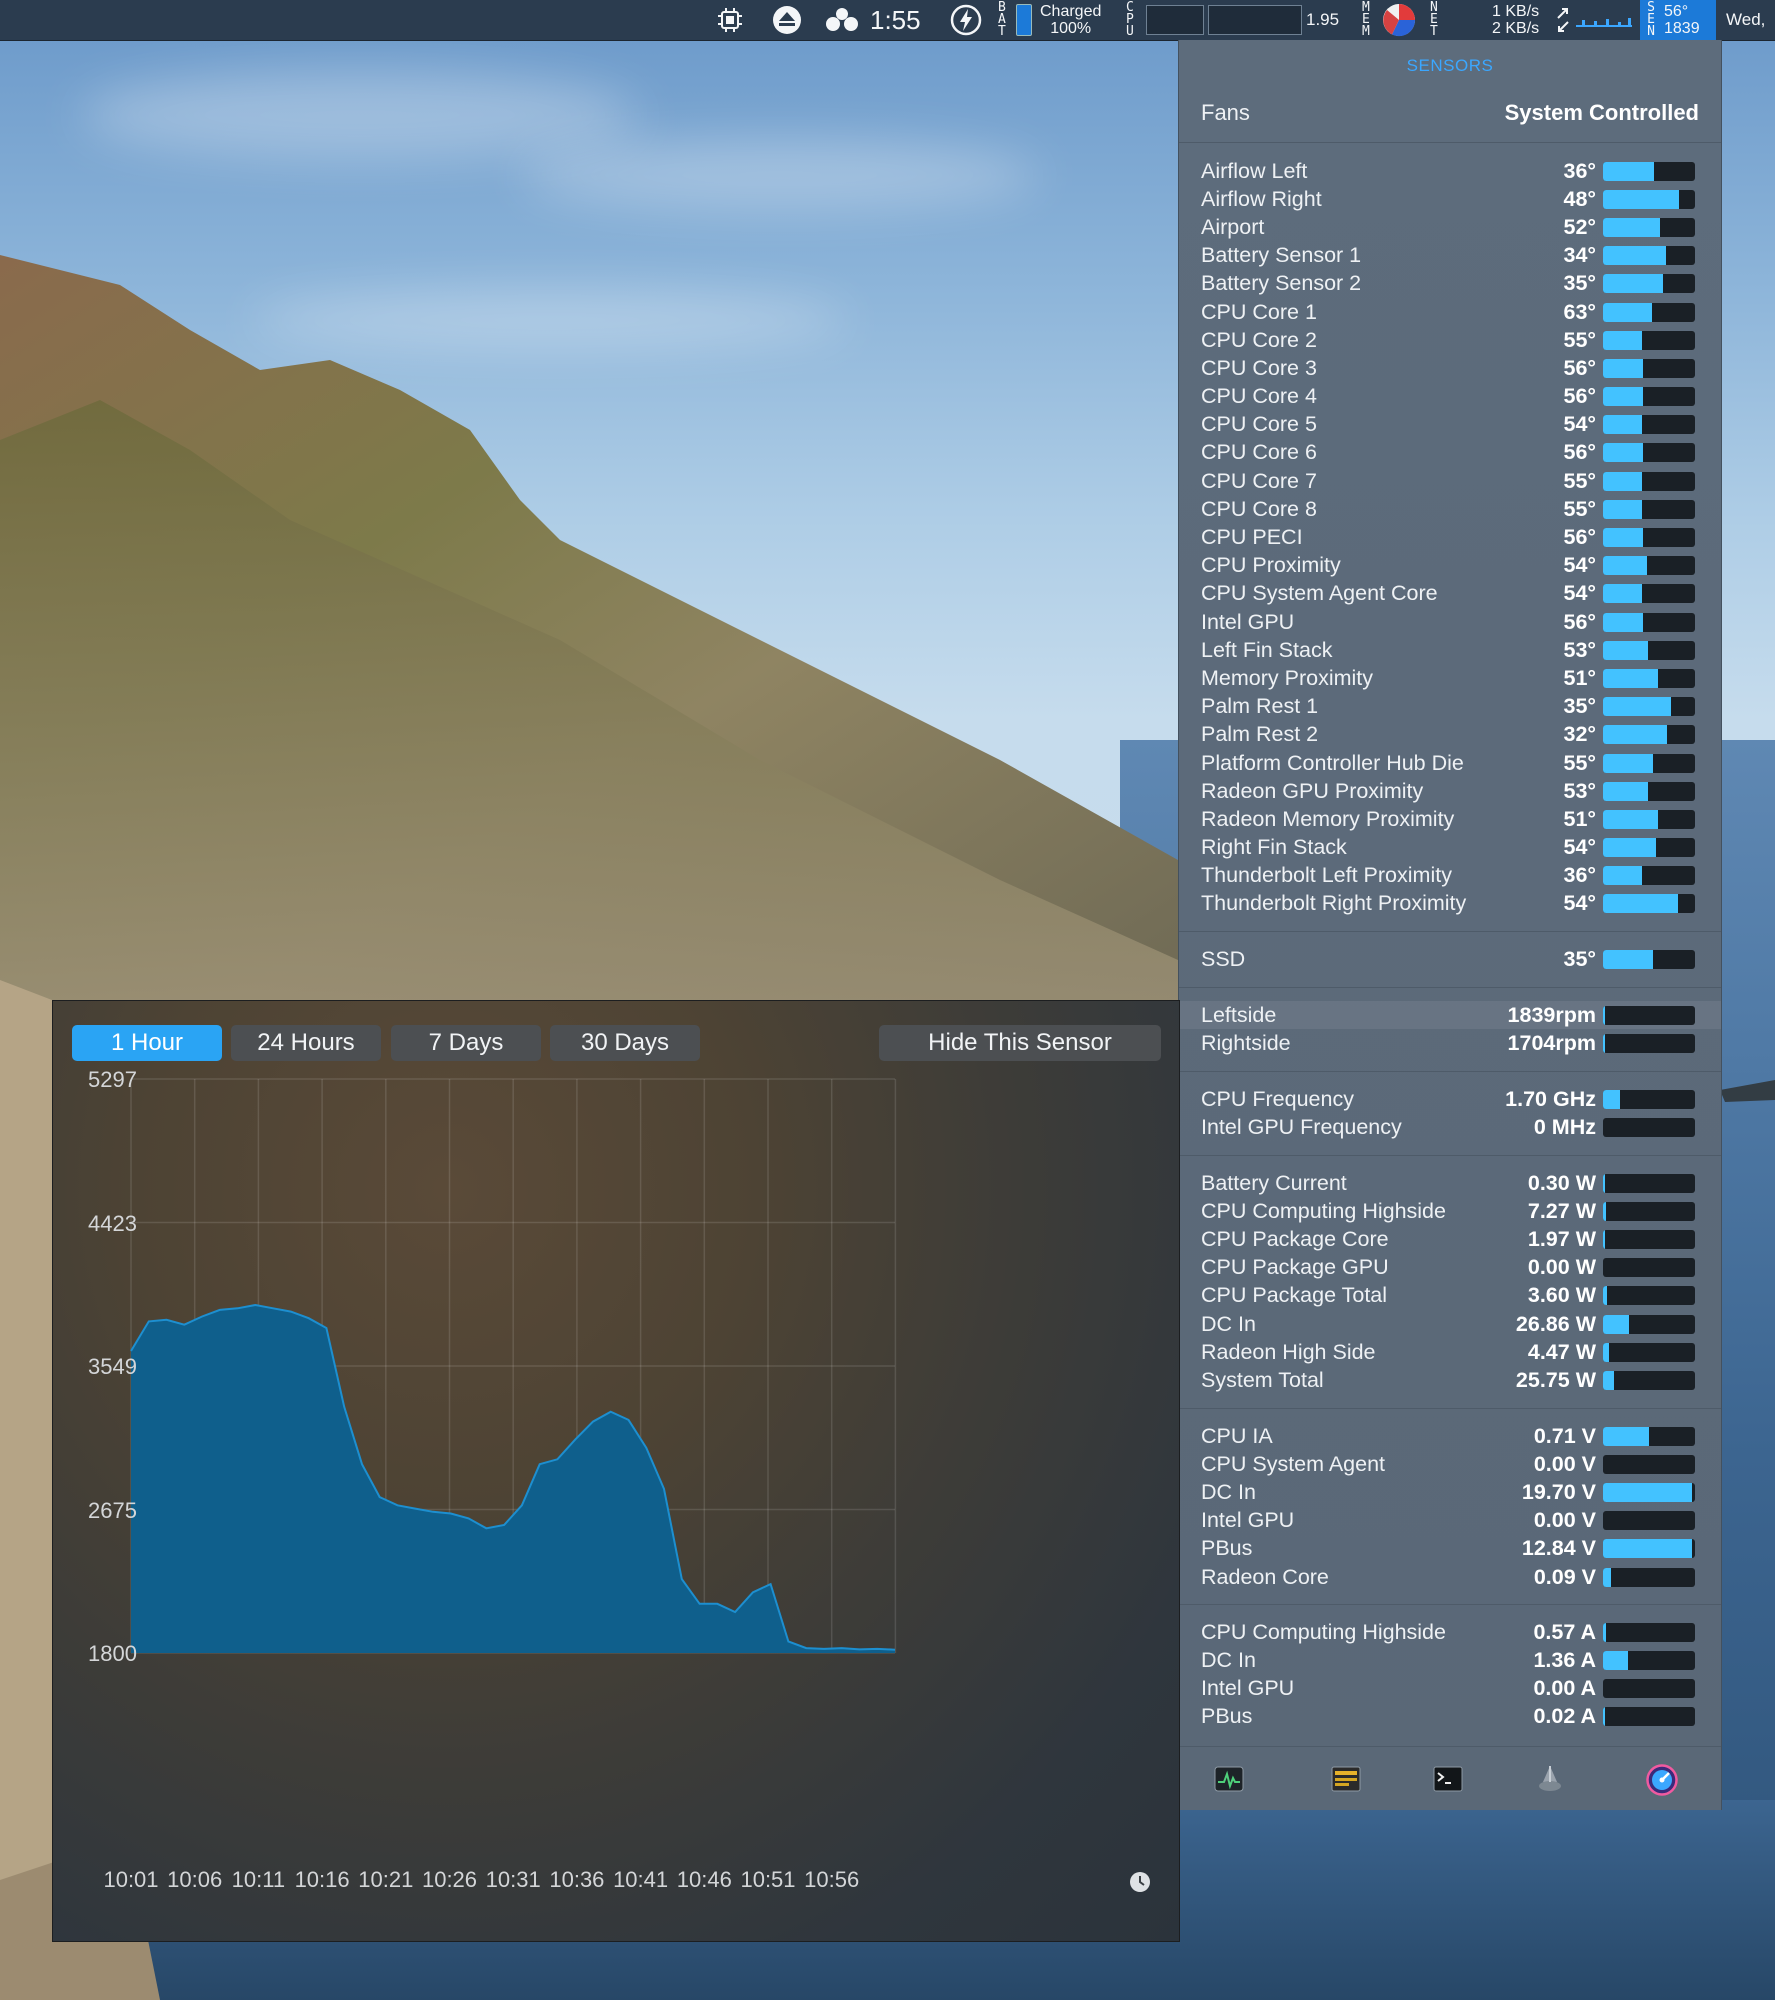 The image size is (1775, 2000). Describe the element at coordinates (1450, 959) in the screenshot. I see `sensor-row: SSD 35°` at that location.